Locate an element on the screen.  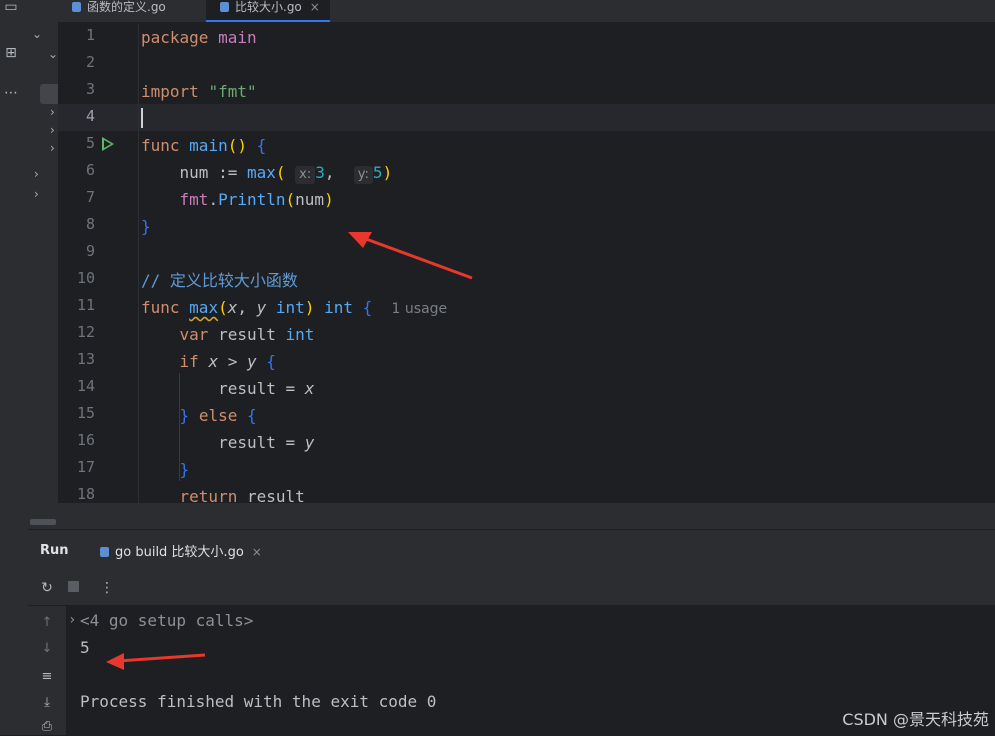
scroll-to-end-icon: ⤓ is located at coordinates (47, 703).